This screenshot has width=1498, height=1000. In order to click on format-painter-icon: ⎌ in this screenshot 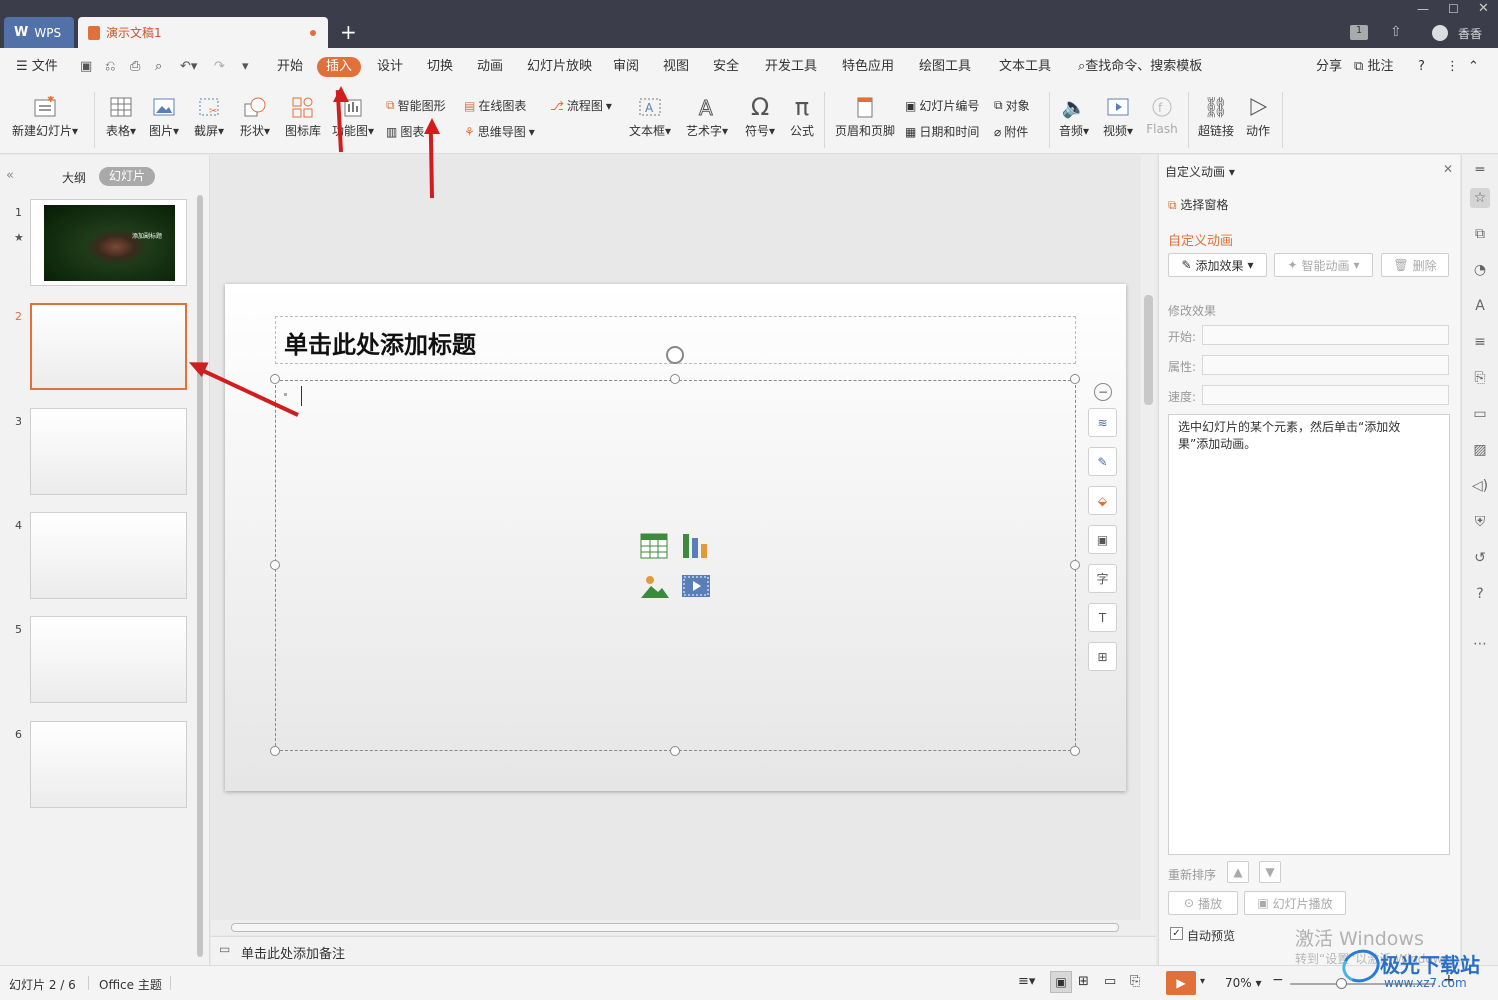, I will do `click(110, 67)`.